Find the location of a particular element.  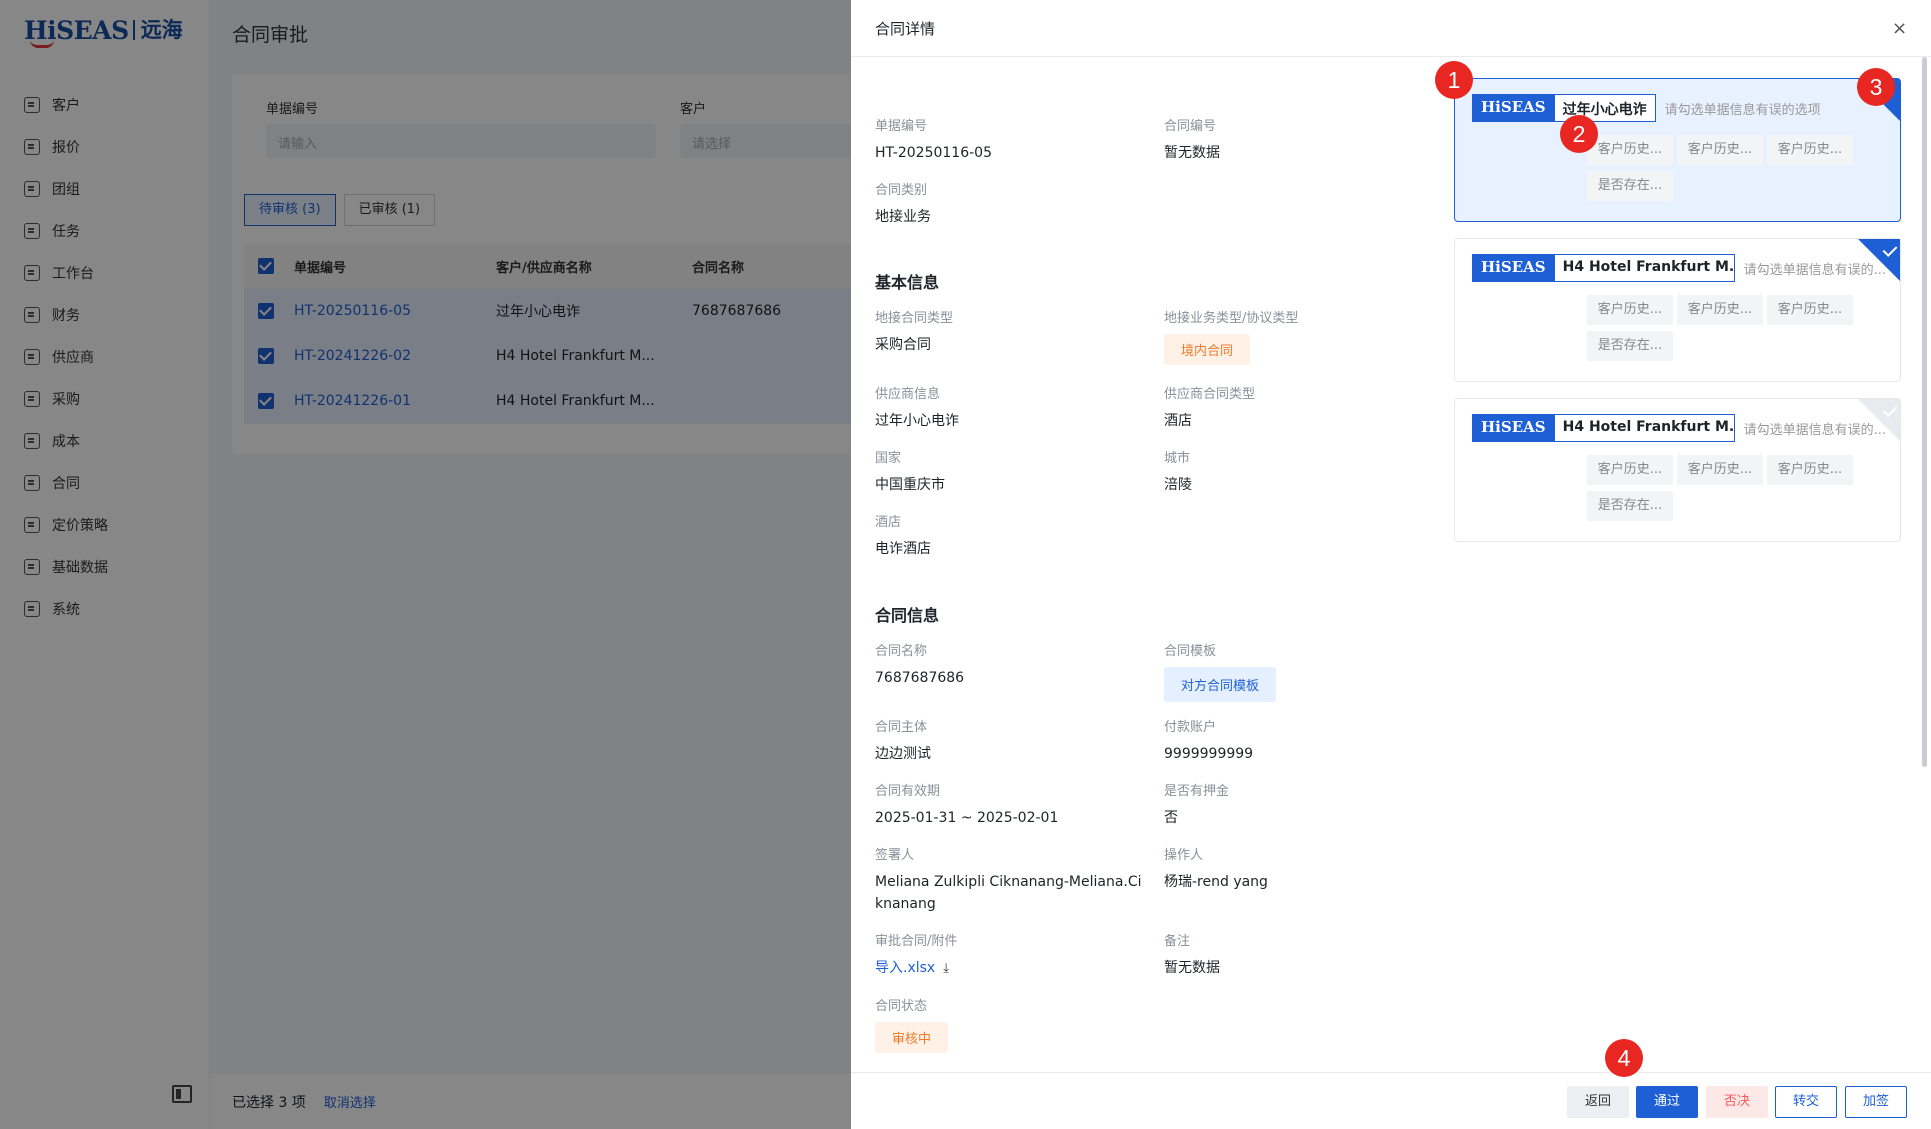

field-account: 付款账户 9999999999 is located at coordinates (1299, 742).